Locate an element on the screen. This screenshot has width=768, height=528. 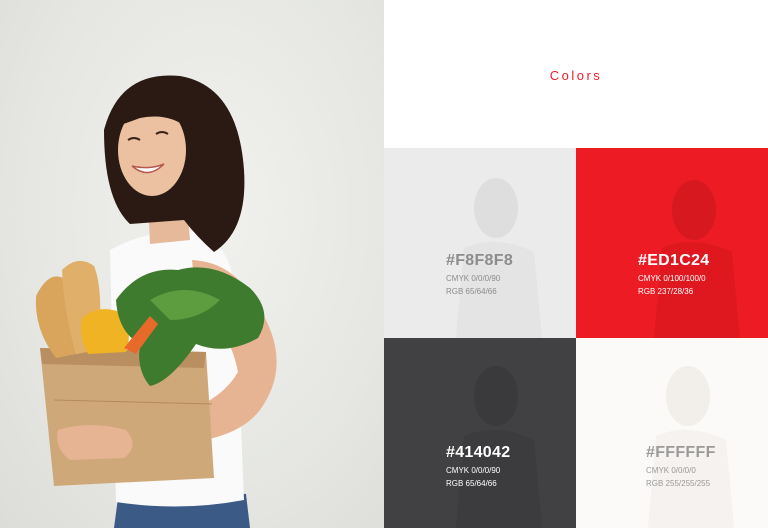
swatch-white: #FFFFFF CMYK 0/0/0/0 RGB 255/255/255 is located at coordinates (672, 433).